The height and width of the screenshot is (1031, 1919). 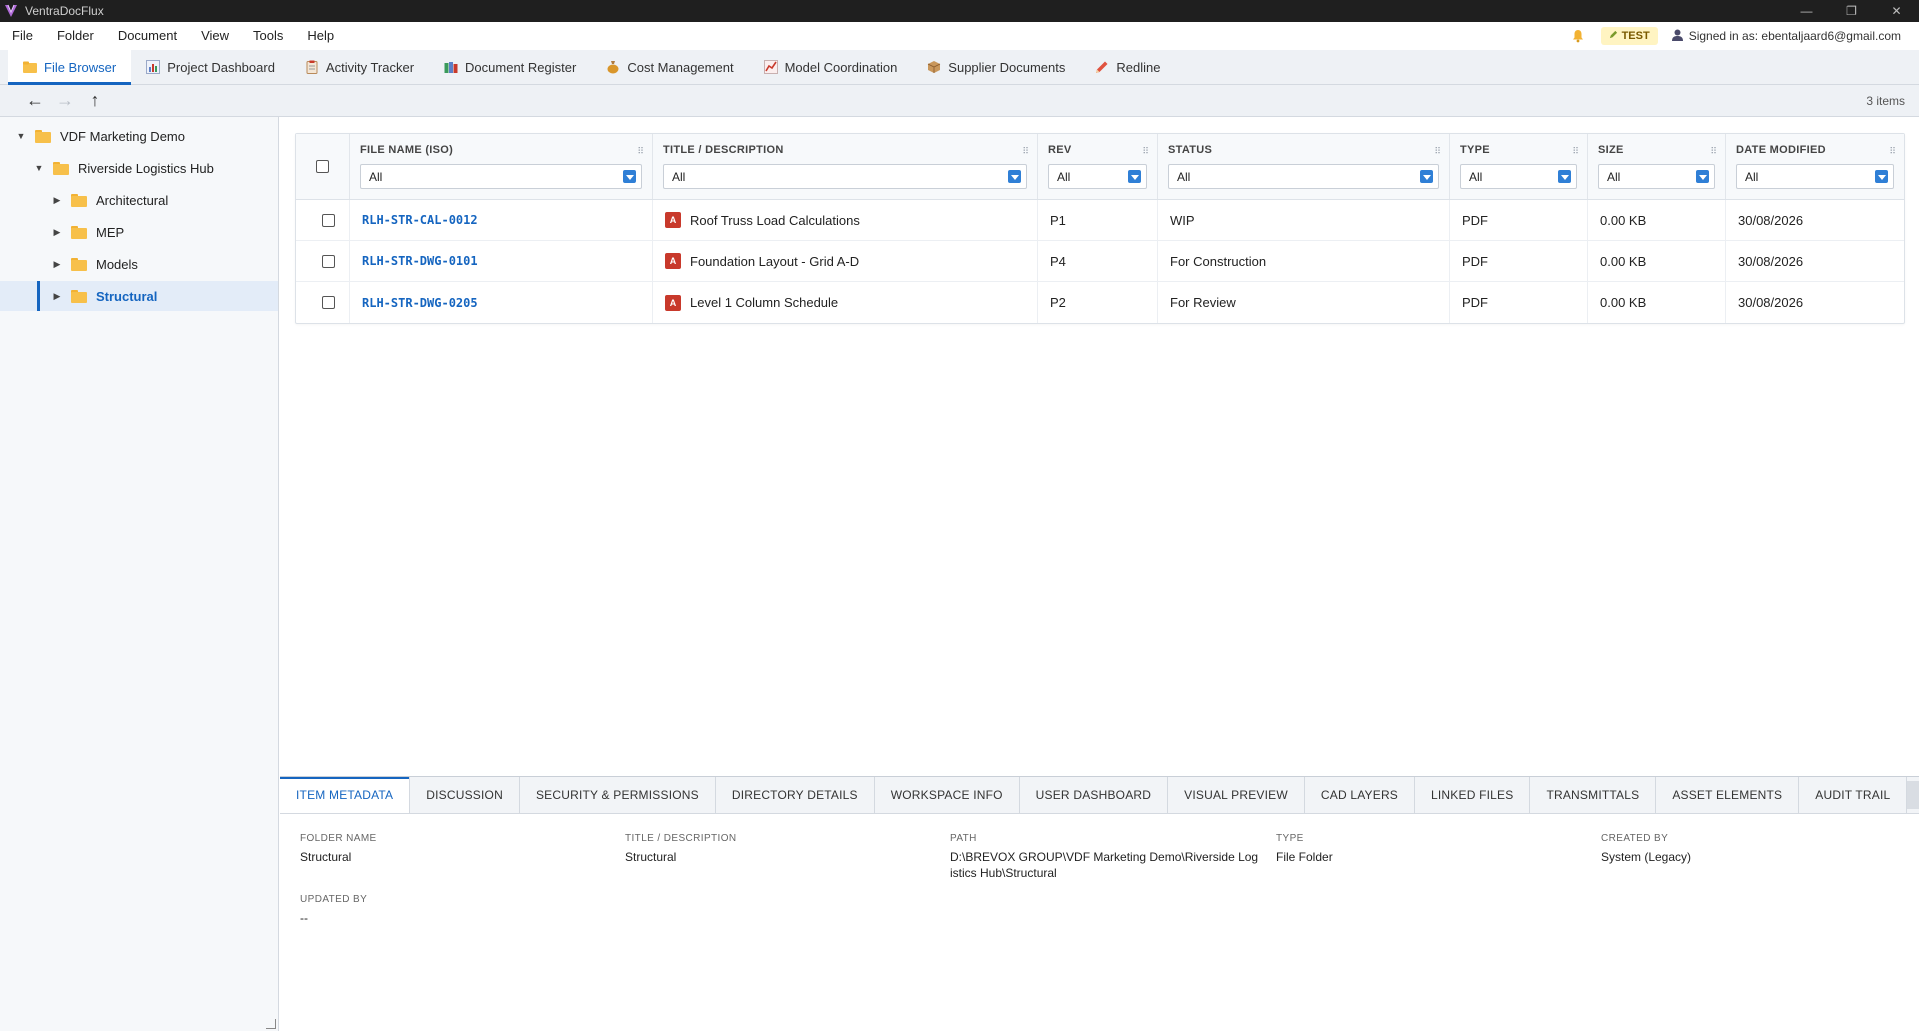 What do you see at coordinates (465, 795) in the screenshot?
I see `tab-discussion: DISCUSSION` at bounding box center [465, 795].